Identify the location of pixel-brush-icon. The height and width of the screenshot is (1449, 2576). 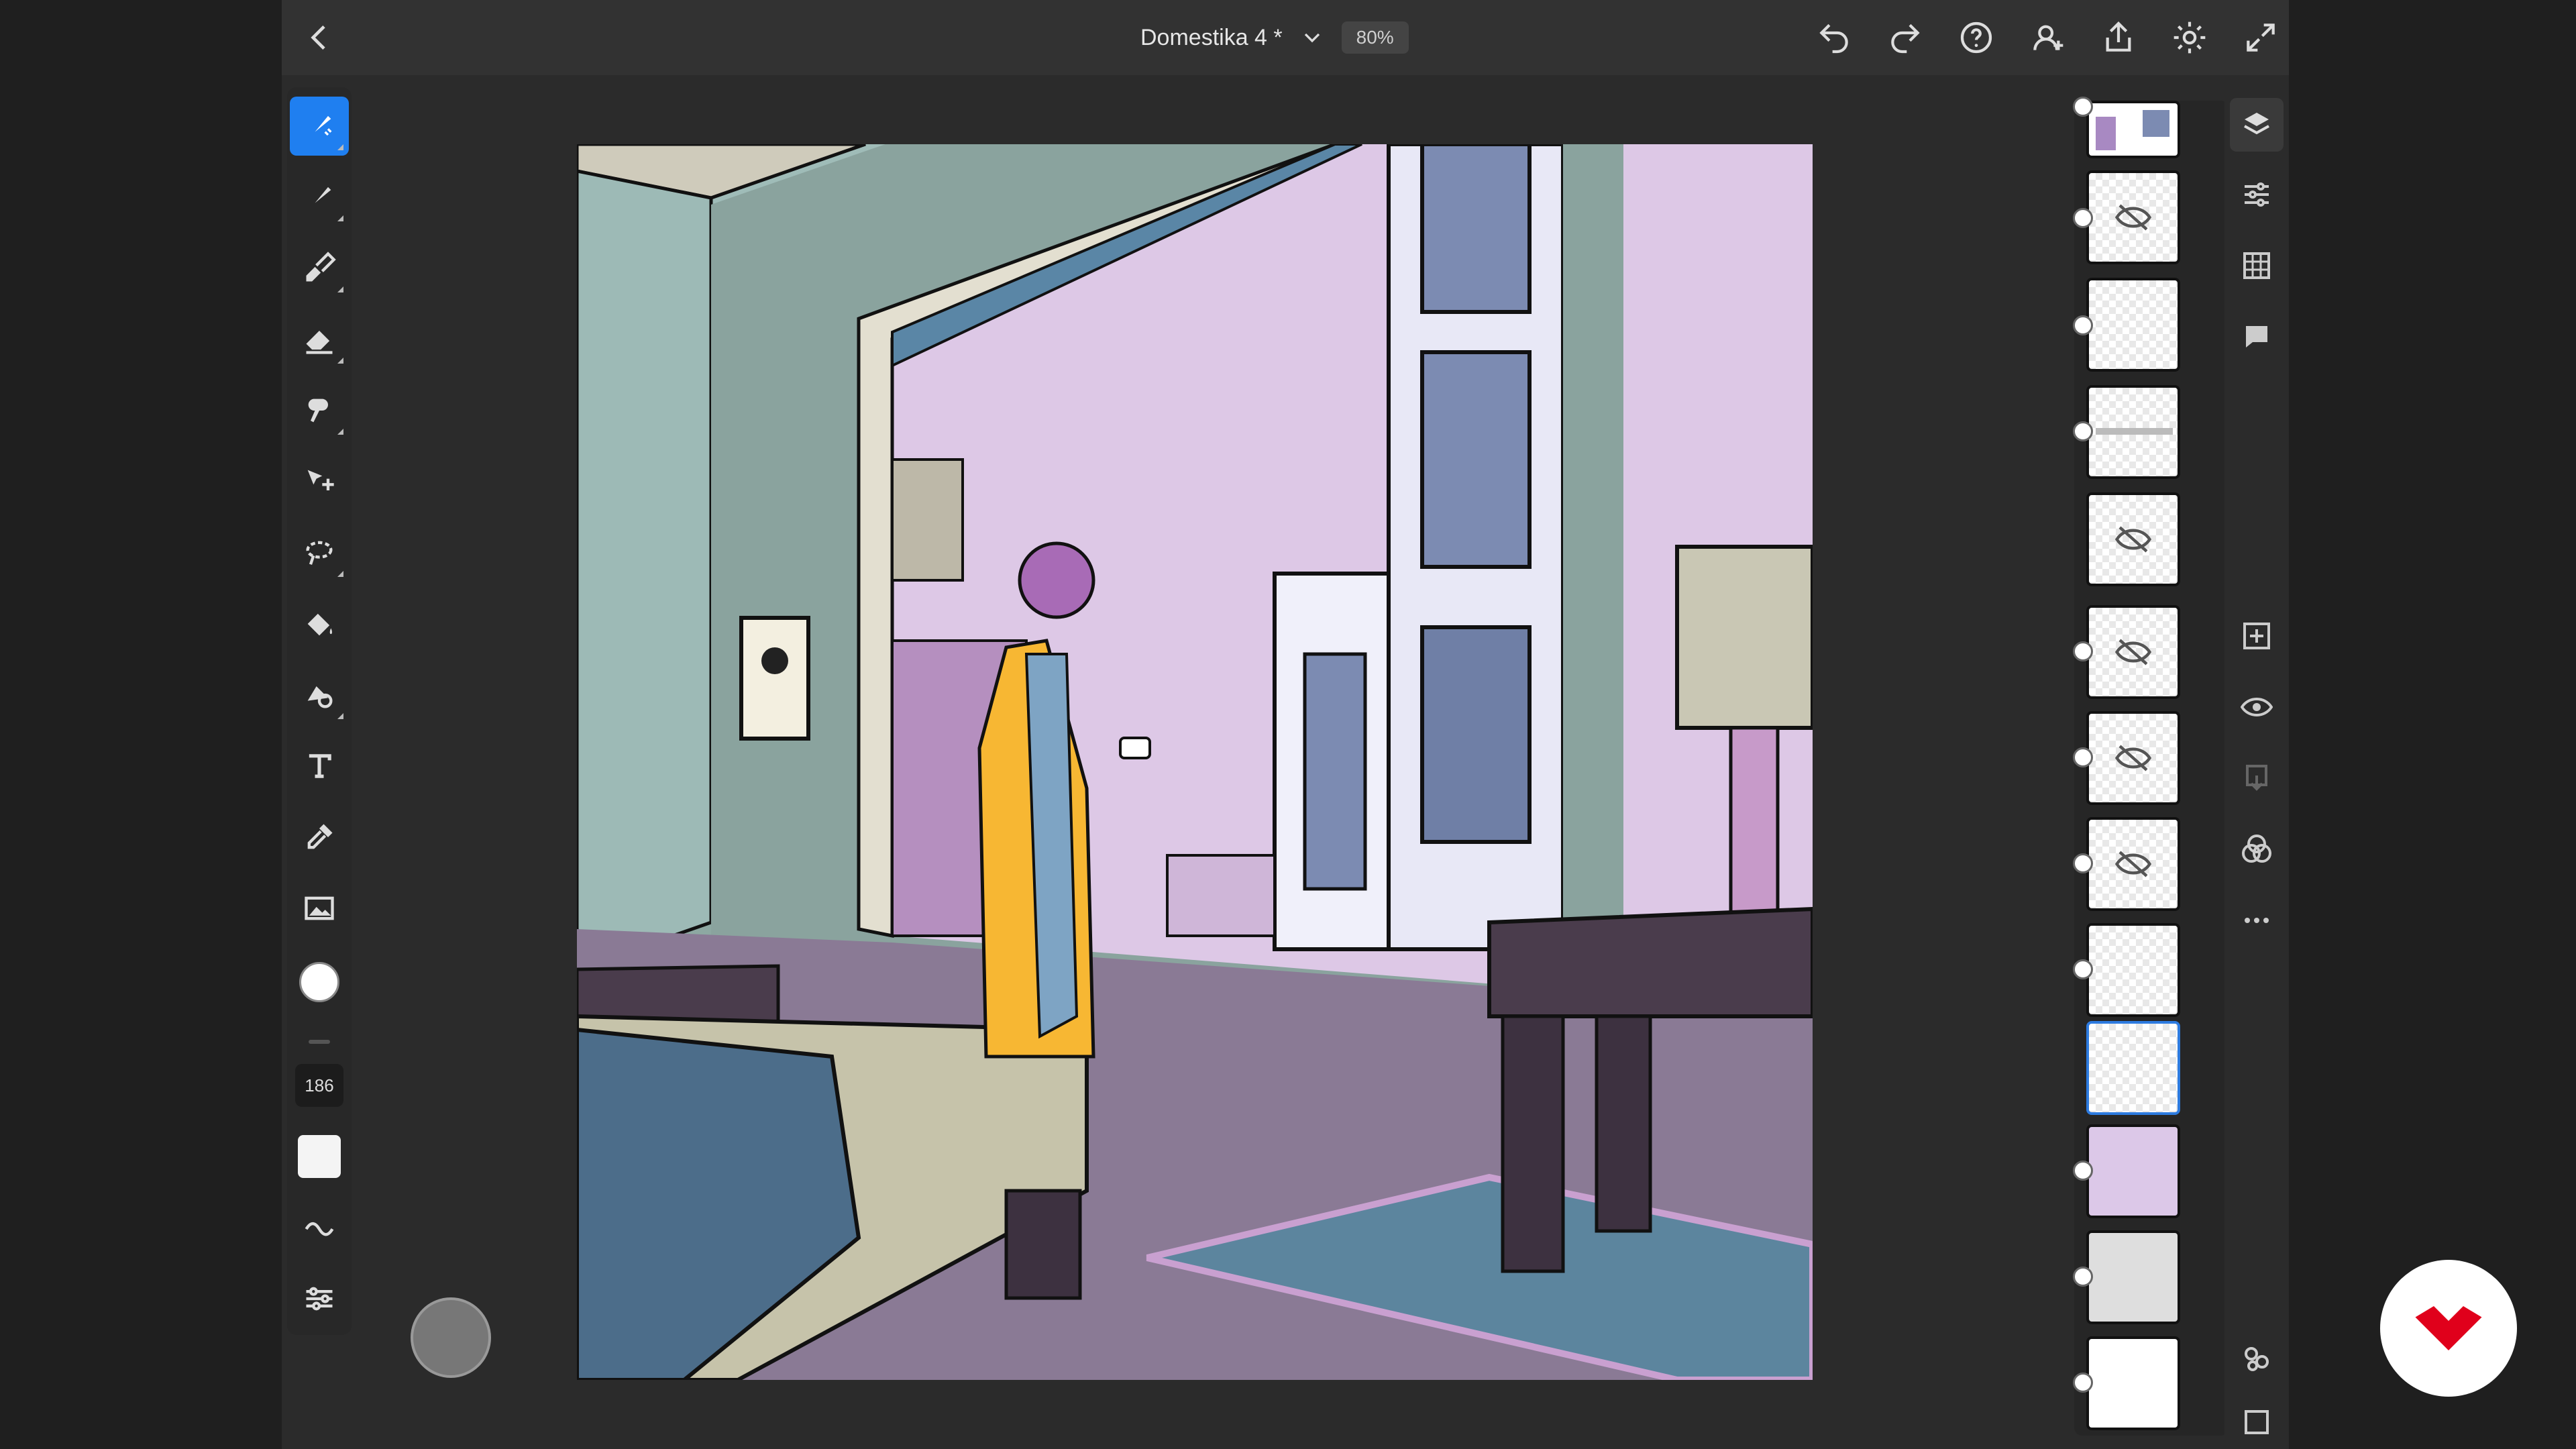
(319, 197).